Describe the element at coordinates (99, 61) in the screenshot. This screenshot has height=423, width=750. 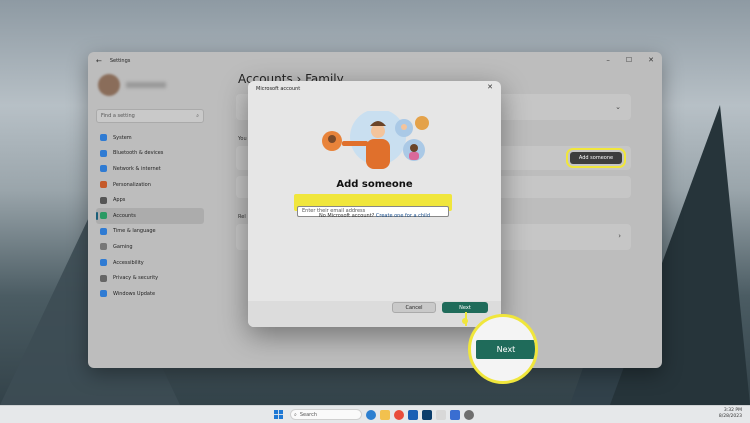
I see `back-arrow-icon: ←` at that location.